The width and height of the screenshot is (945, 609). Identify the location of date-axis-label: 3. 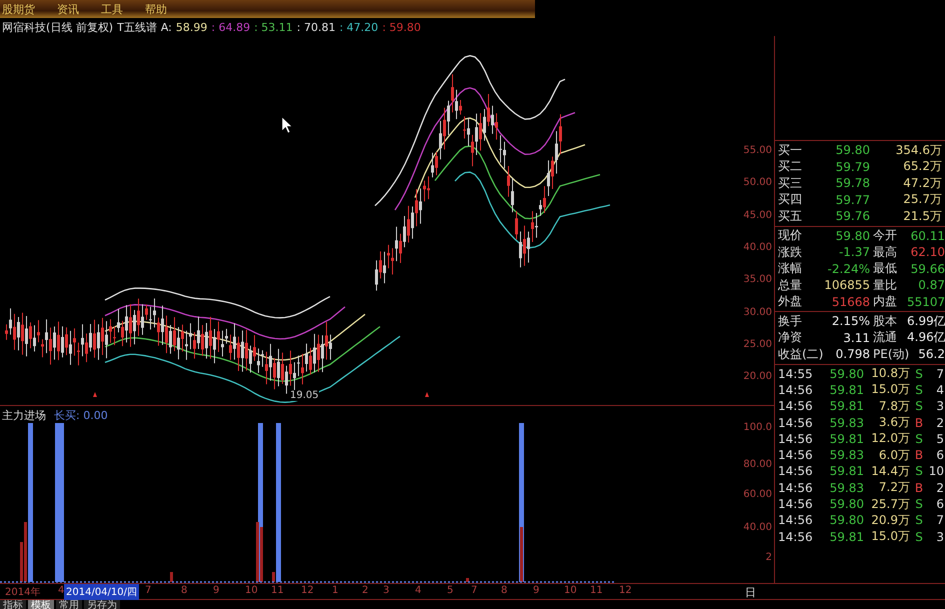
(386, 590).